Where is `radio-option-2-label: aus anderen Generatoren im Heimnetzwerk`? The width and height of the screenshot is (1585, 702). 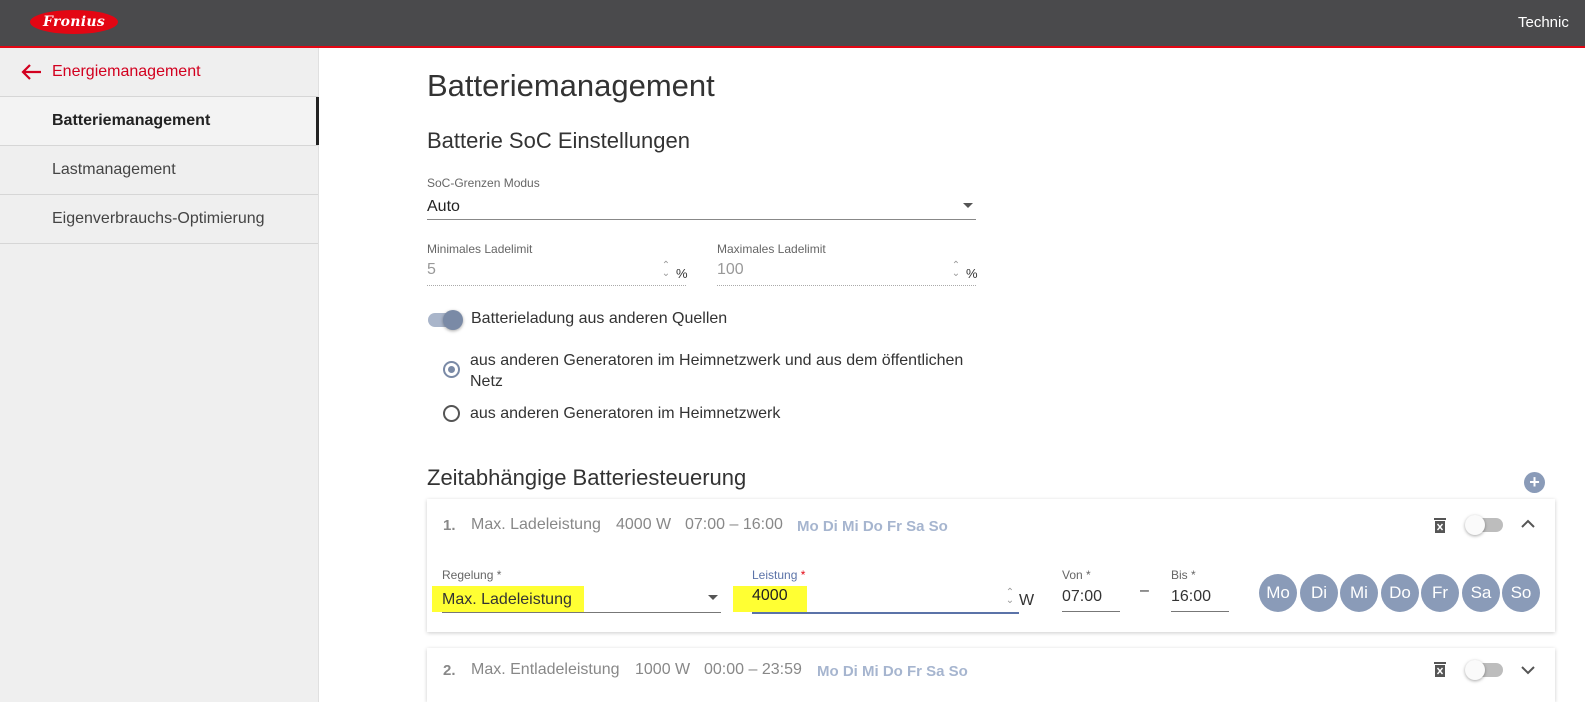
radio-option-2-label: aus anderen Generatoren im Heimnetzwerk is located at coordinates (625, 413).